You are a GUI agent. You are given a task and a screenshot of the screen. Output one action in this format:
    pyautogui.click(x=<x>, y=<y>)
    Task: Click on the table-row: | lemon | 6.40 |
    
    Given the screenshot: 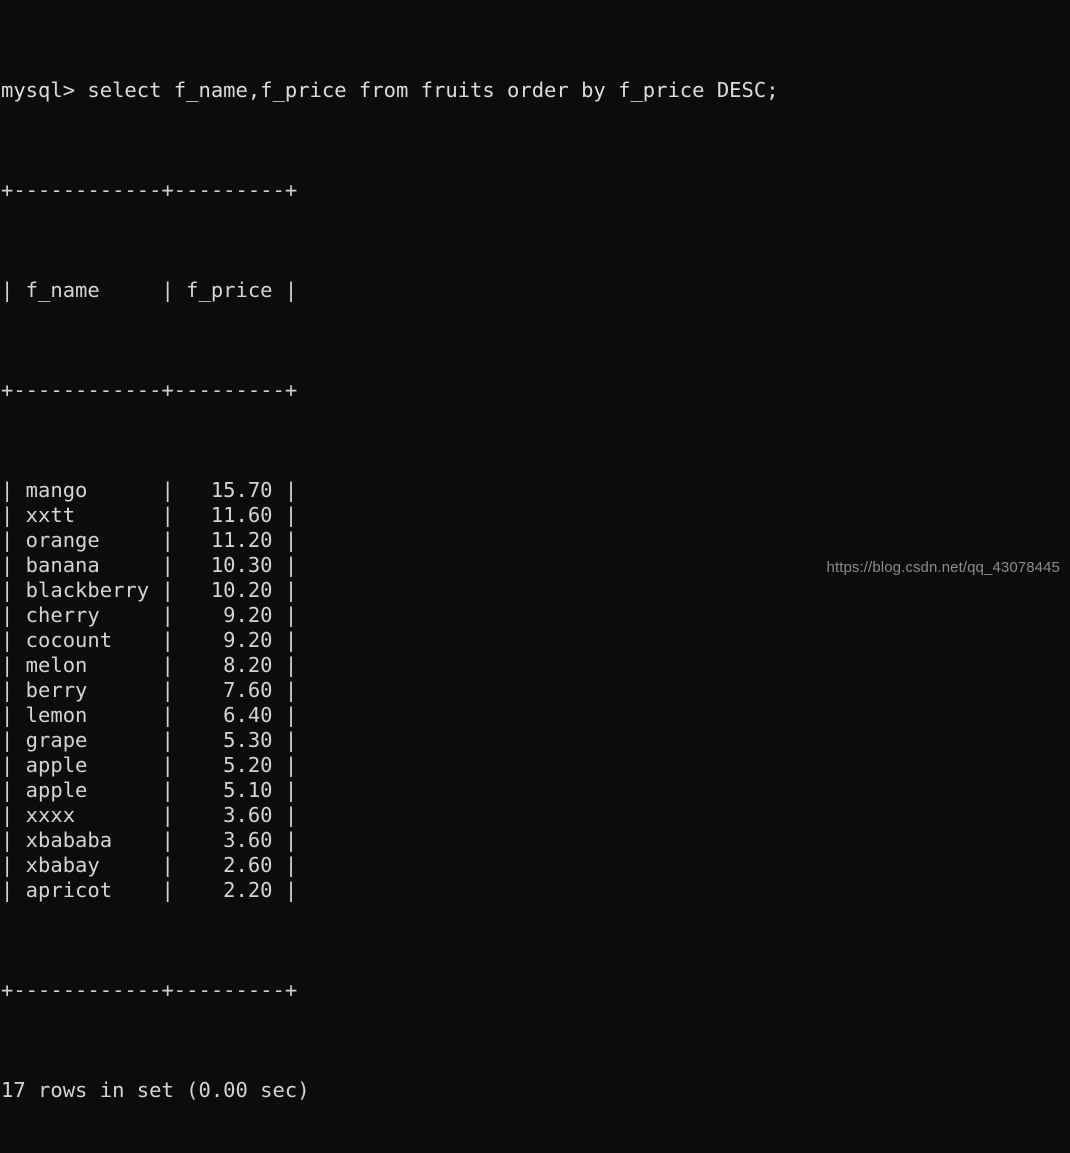 What is the action you would take?
    pyautogui.click(x=149, y=715)
    